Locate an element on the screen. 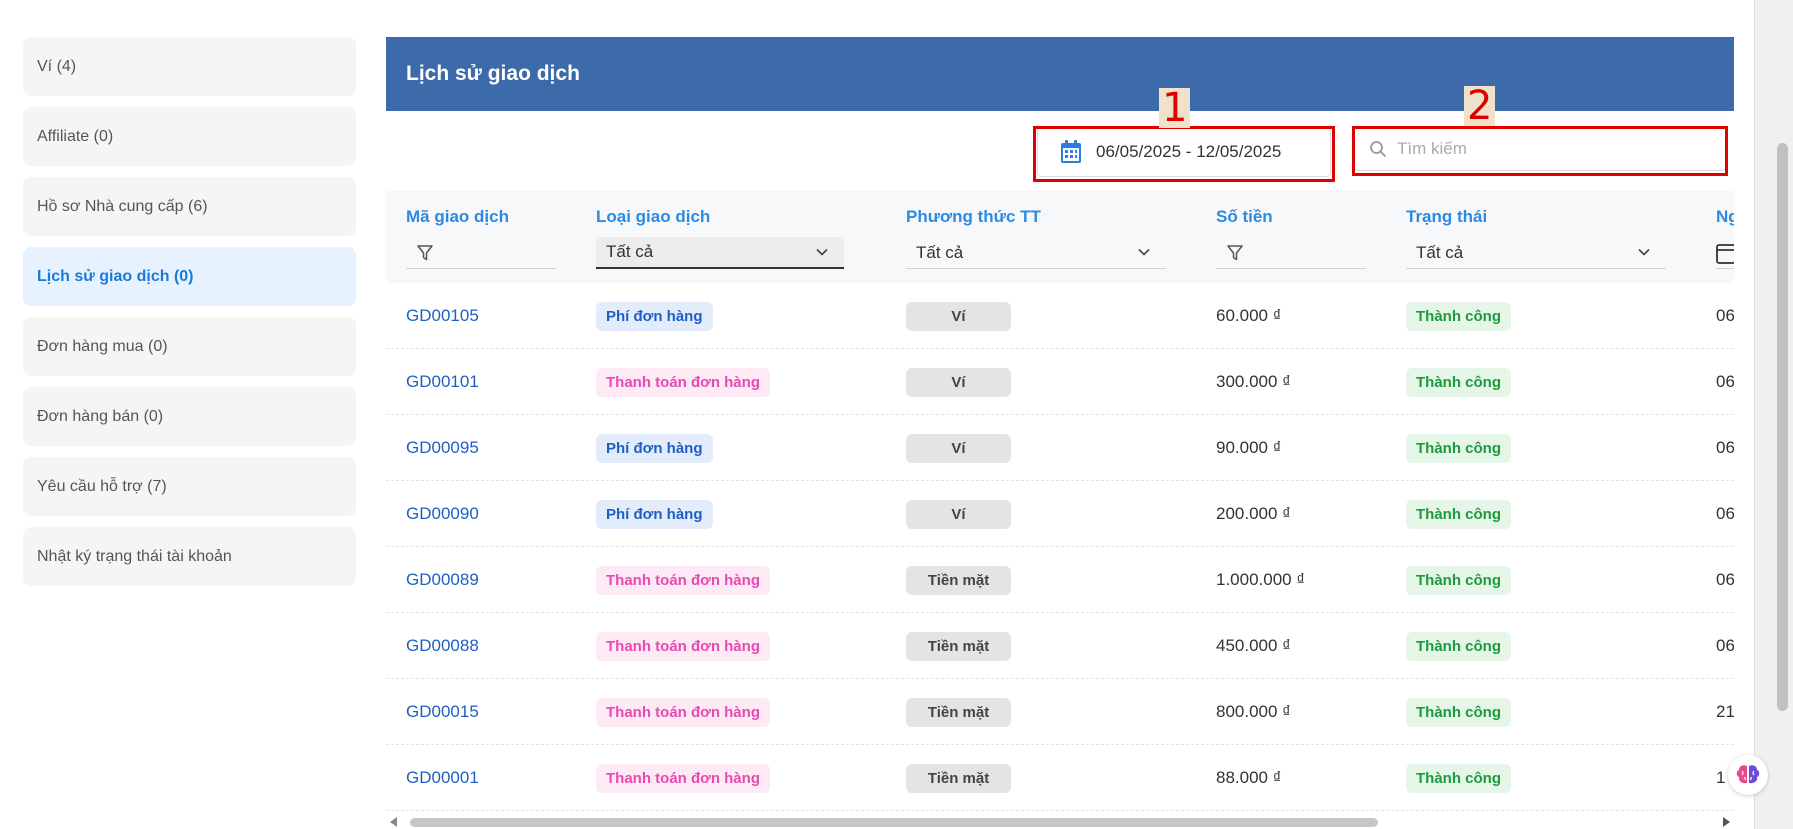 The image size is (1793, 829). date-value: 21 is located at coordinates (1725, 711).